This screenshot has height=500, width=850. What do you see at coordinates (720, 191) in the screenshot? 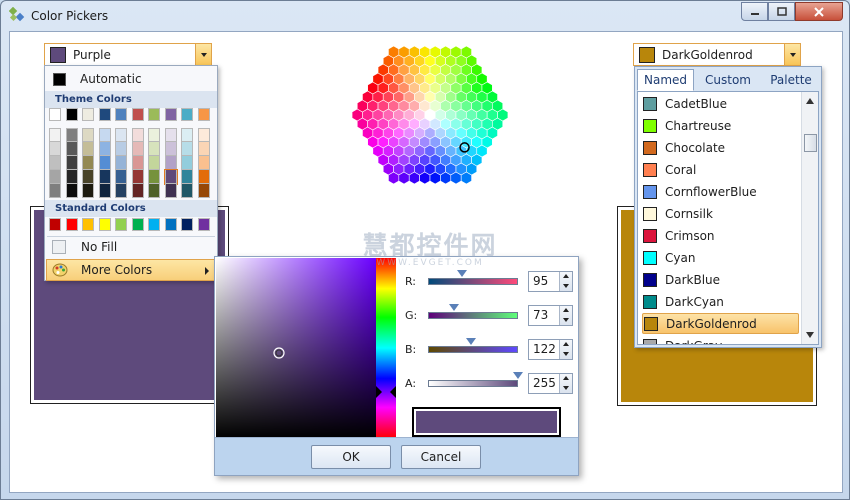
I see `named-color-item: CornflowerBlue` at bounding box center [720, 191].